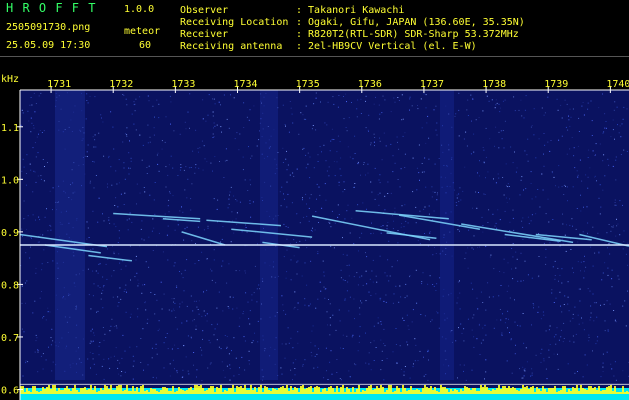 This screenshot has height=400, width=629. Describe the element at coordinates (410, 22) in the screenshot. I see `location-value: : Ogaki, Gifu, JAPAN (136.60E, 35.35N)` at that location.